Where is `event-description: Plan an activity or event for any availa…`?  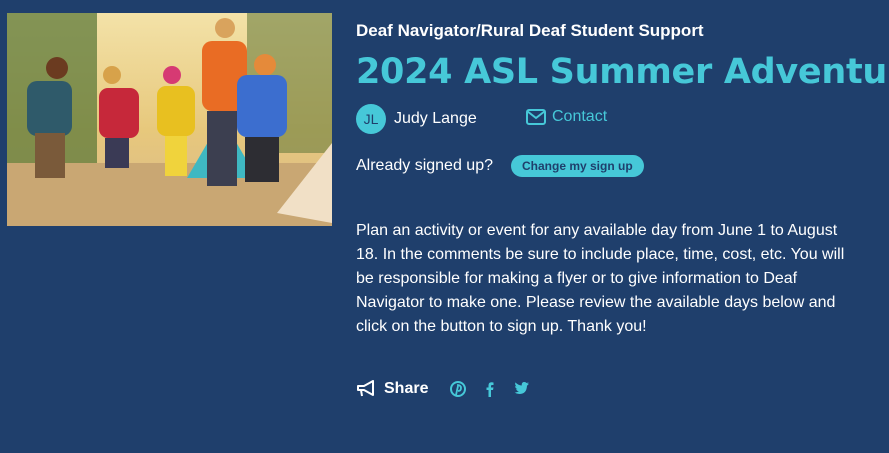
event-description: Plan an activity or event for any availa… is located at coordinates (600, 278).